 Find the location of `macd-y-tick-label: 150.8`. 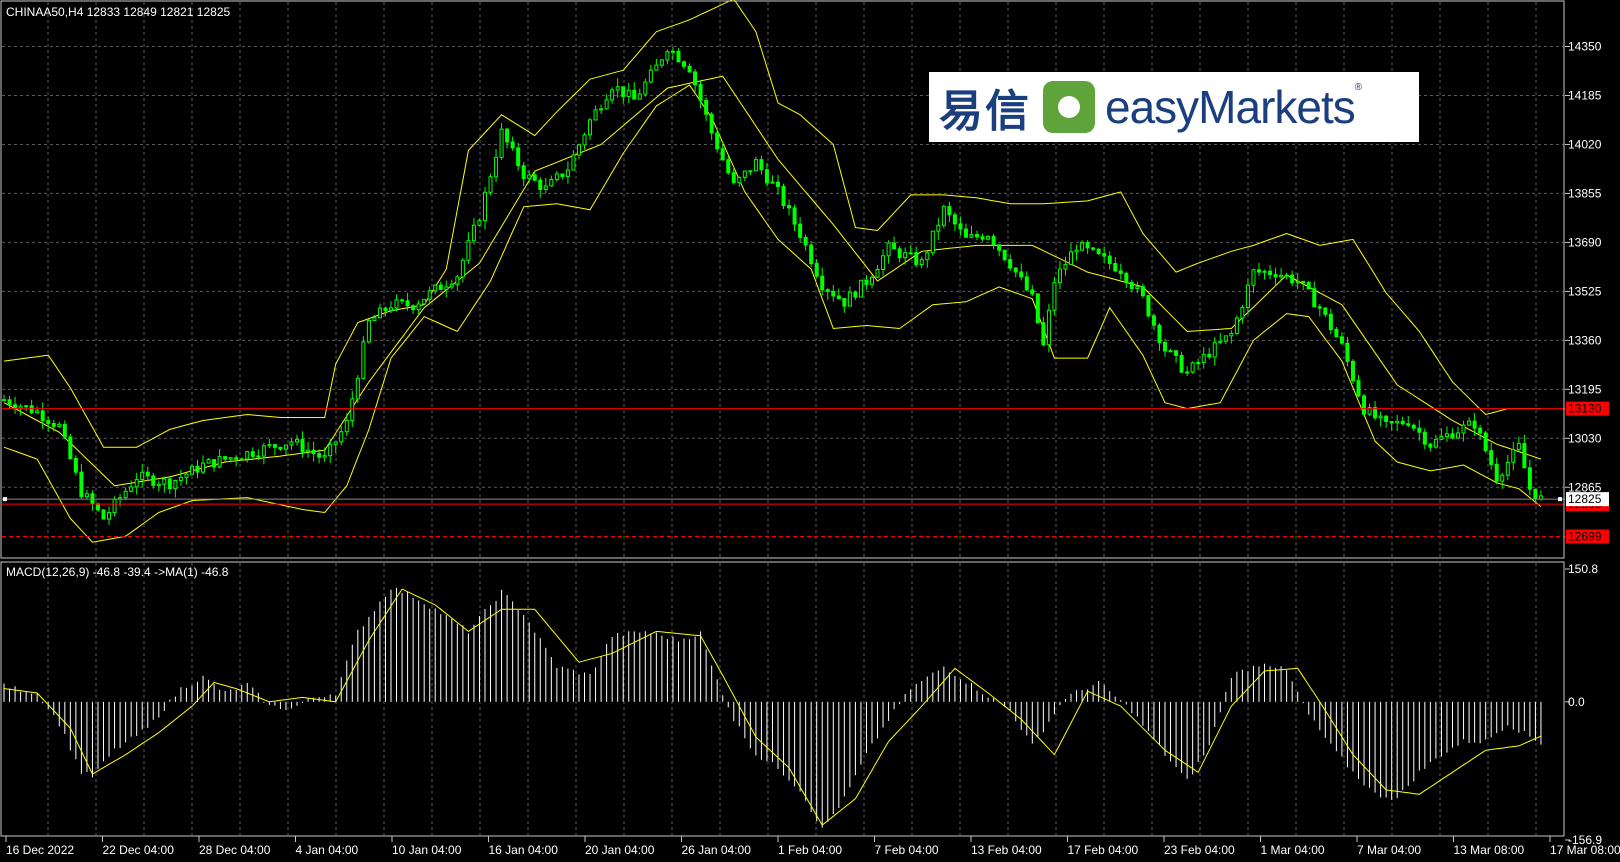

macd-y-tick-label: 150.8 is located at coordinates (1583, 569).